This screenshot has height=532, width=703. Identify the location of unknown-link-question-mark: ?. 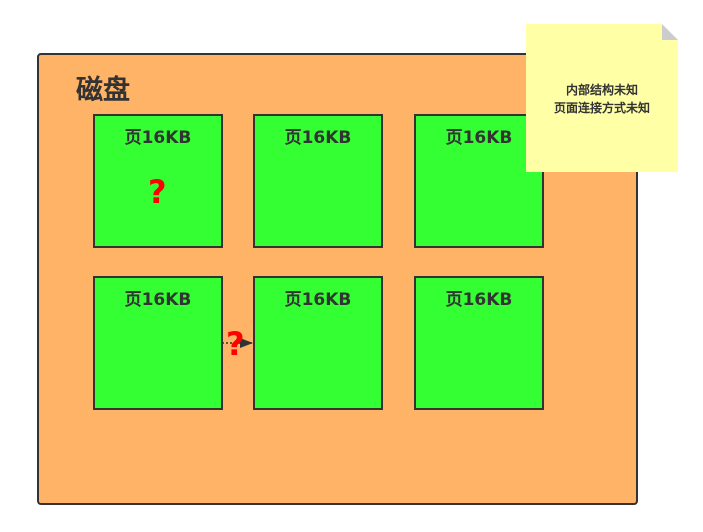
(235, 344).